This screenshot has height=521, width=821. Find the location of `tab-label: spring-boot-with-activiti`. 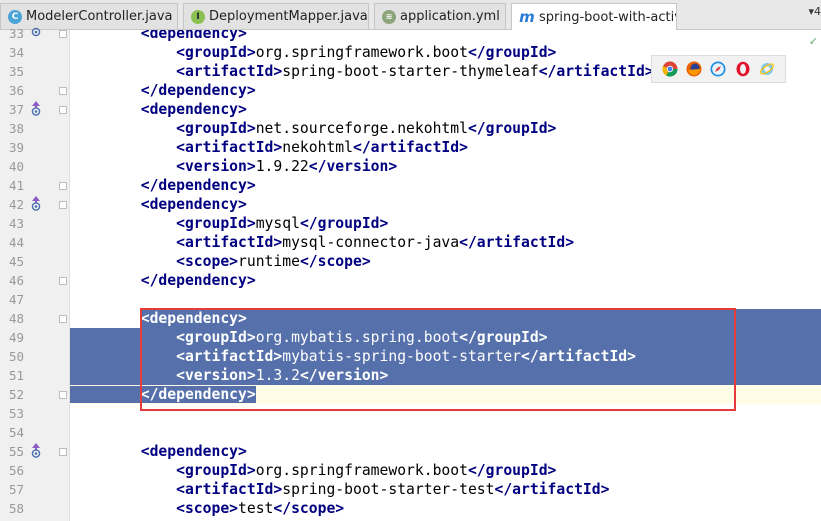

tab-label: spring-boot-with-activiti is located at coordinates (607, 17).